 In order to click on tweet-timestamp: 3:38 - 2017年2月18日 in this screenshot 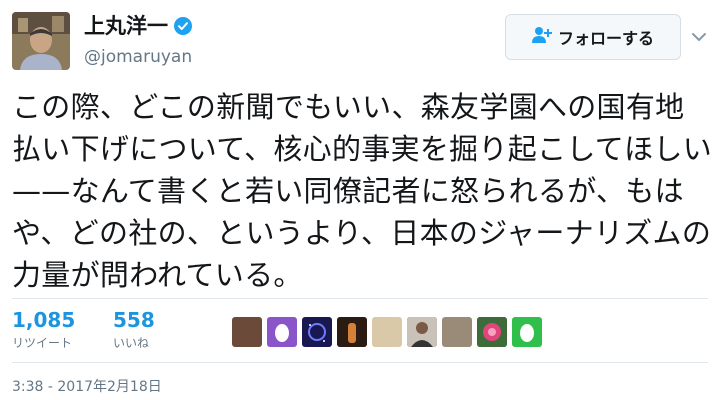, I will do `click(87, 386)`.